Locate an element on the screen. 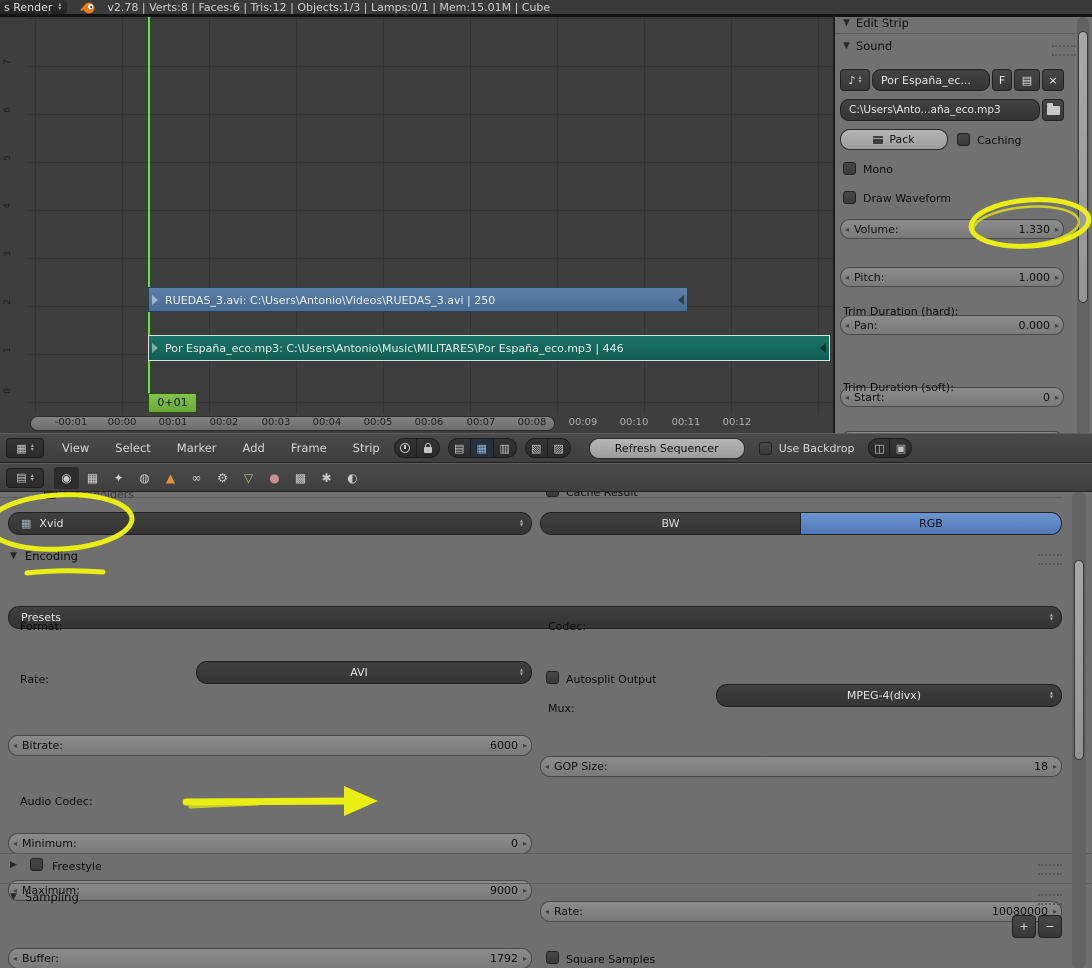 The width and height of the screenshot is (1092, 968). mux-rate-field: Rate: 10080000 is located at coordinates (801, 911).